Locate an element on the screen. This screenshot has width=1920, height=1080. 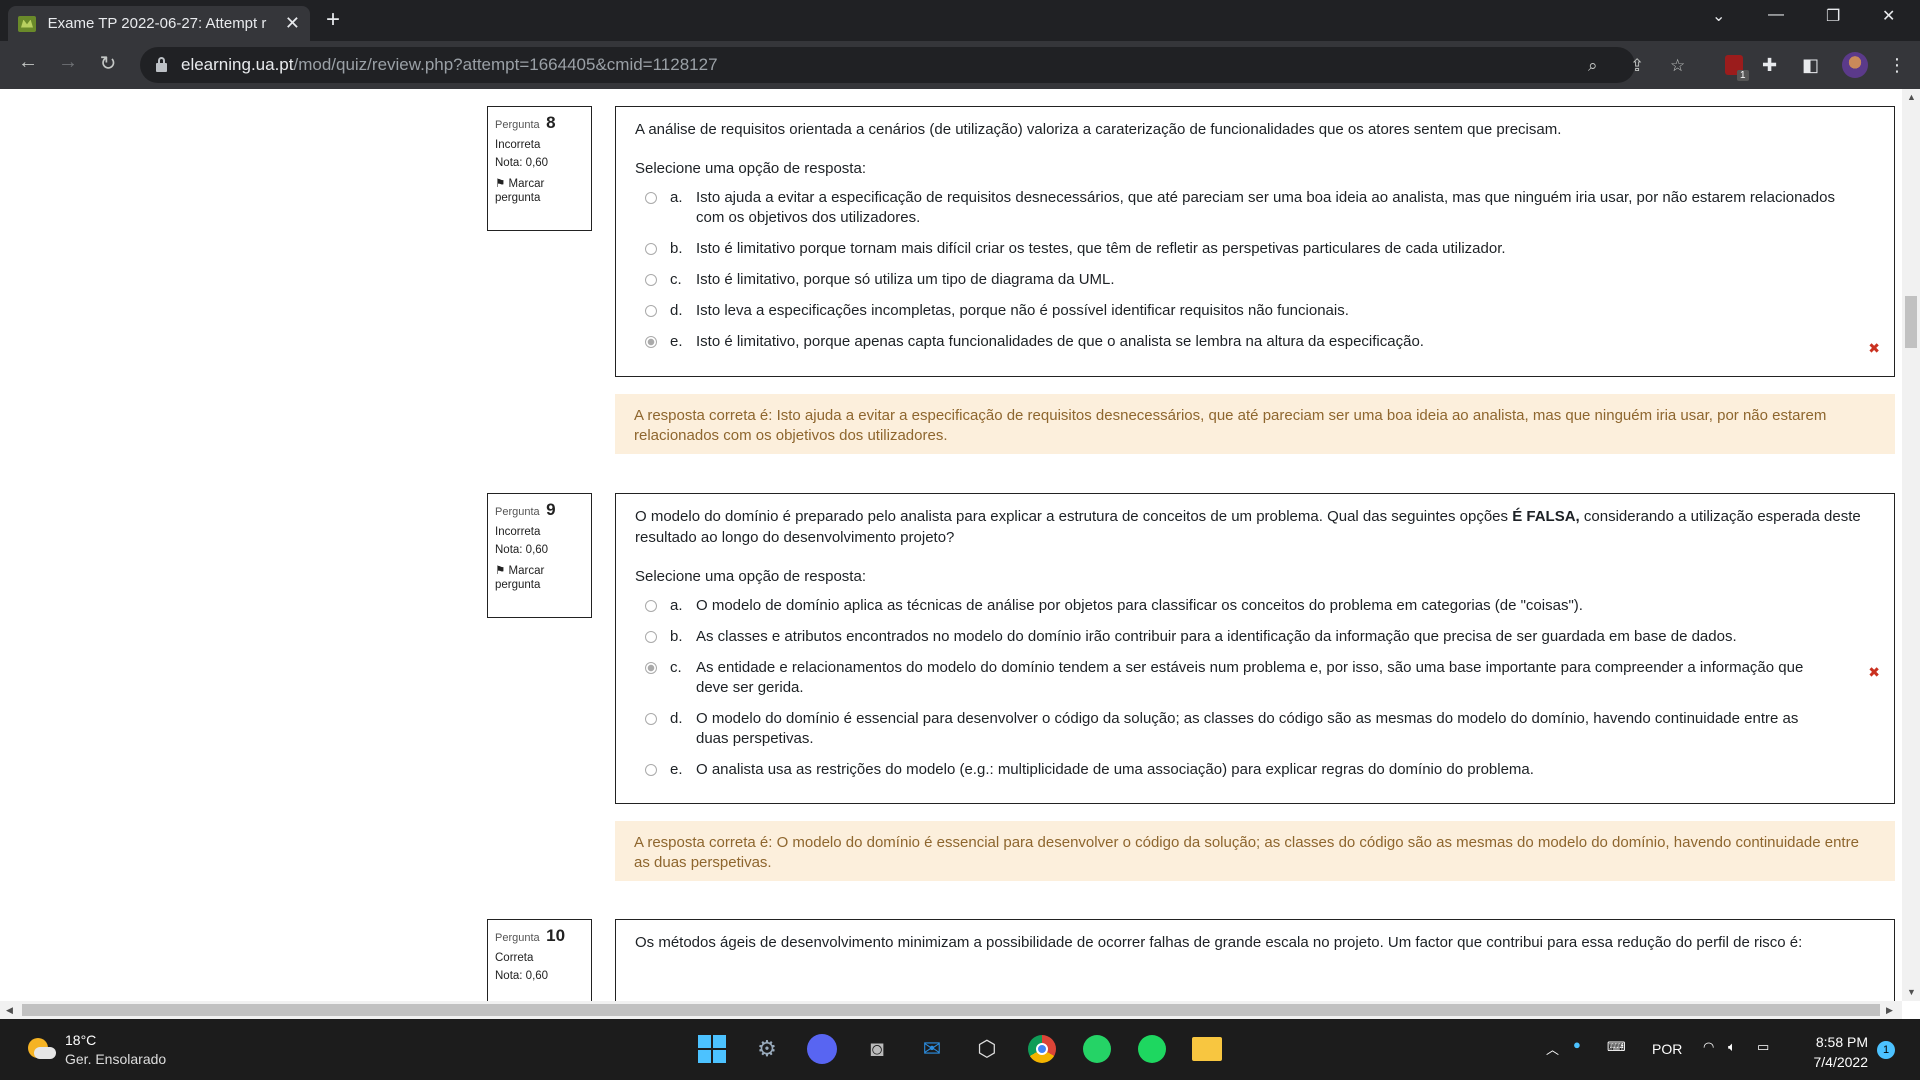
close-window-button: ✕ is located at coordinates (1888, 16).